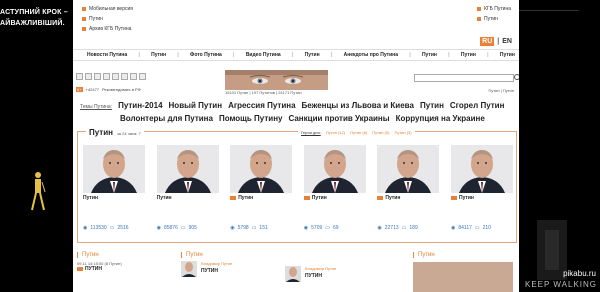 The width and height of the screenshot is (600, 292). I want to click on filter-link: Путин (3), so click(402, 132).